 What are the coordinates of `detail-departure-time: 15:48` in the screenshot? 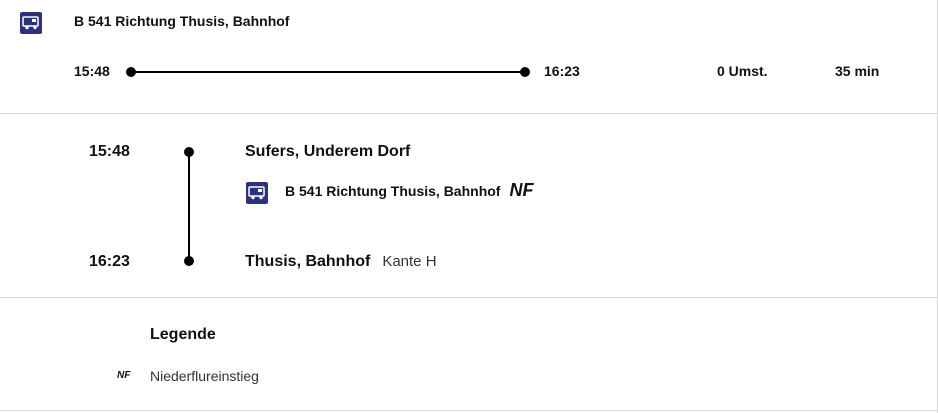 It's located at (109, 151).